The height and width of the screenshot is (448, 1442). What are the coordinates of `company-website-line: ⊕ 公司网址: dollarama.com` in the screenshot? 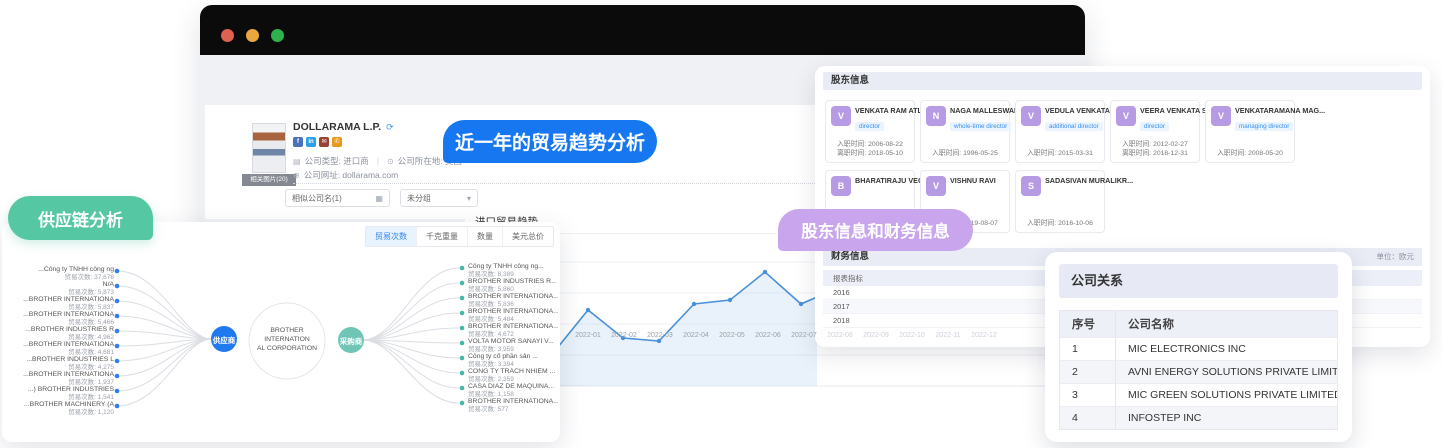 It's located at (345, 175).